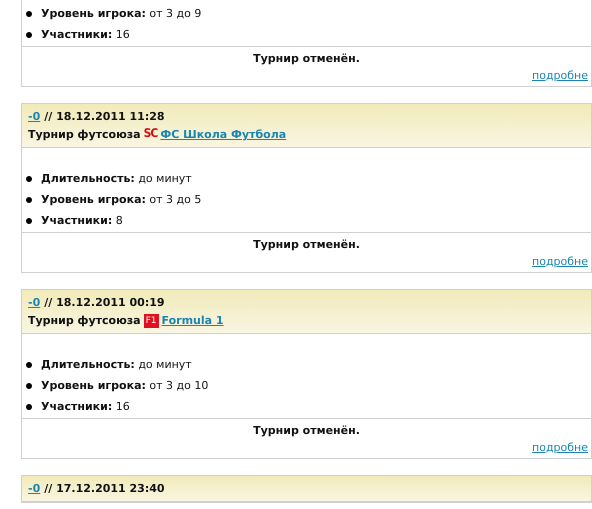  Describe the element at coordinates (121, 13) in the screenshot. I see `detail-text: Уровень игрока: от 3 до 9` at that location.